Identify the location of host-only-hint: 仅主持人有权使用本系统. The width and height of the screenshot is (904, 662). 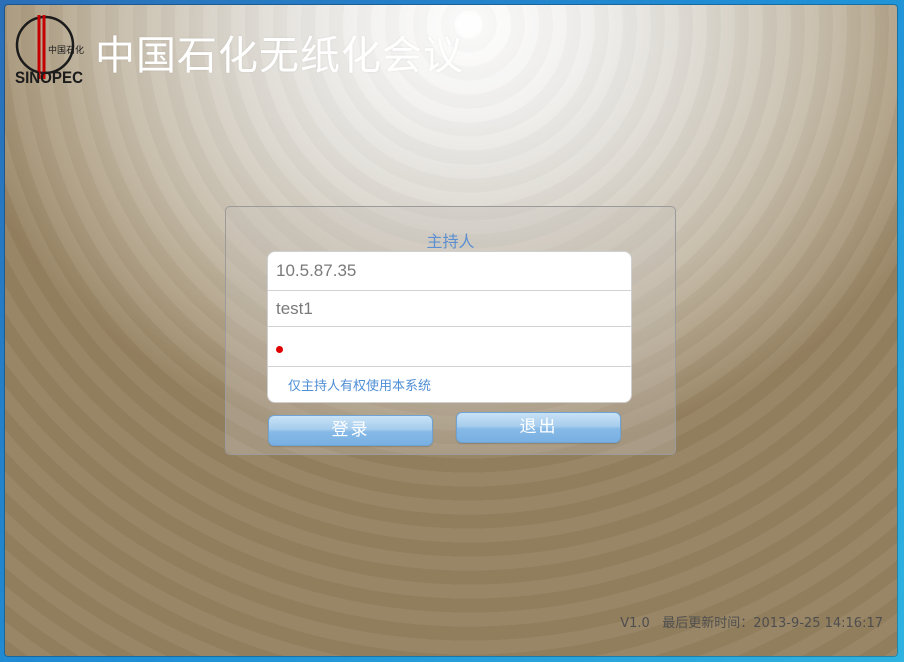
(360, 386).